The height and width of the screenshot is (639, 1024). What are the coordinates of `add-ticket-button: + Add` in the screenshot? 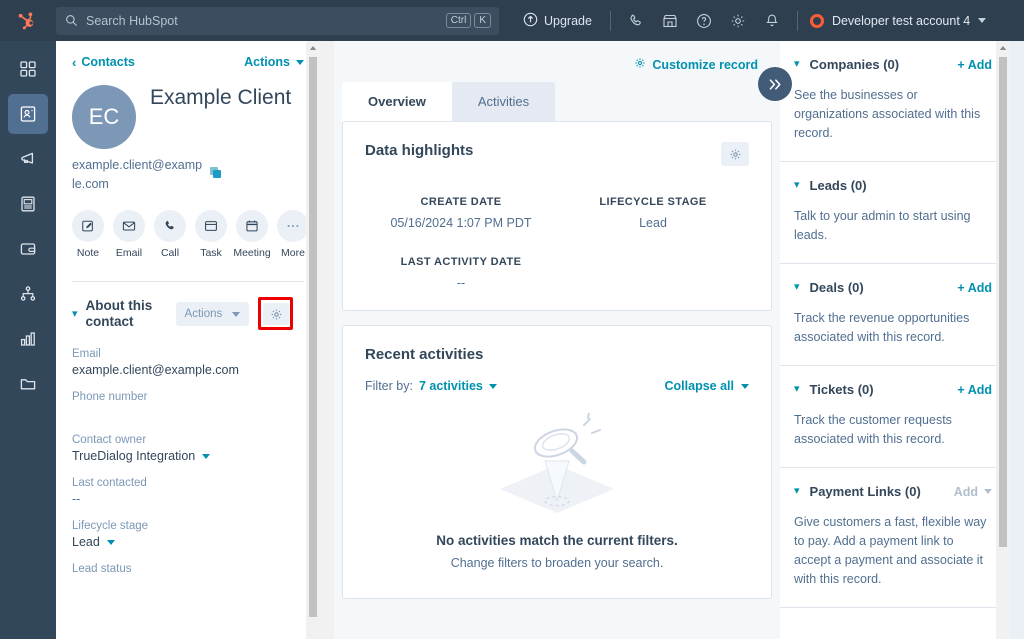 It's located at (974, 390).